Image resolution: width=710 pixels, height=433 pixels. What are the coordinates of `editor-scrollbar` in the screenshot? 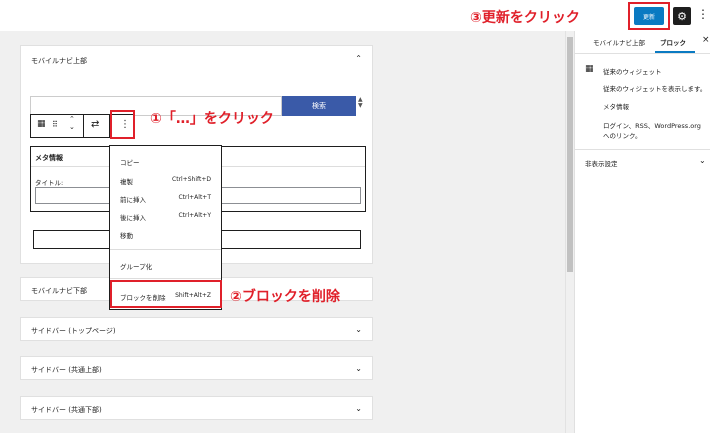 It's located at (569, 232).